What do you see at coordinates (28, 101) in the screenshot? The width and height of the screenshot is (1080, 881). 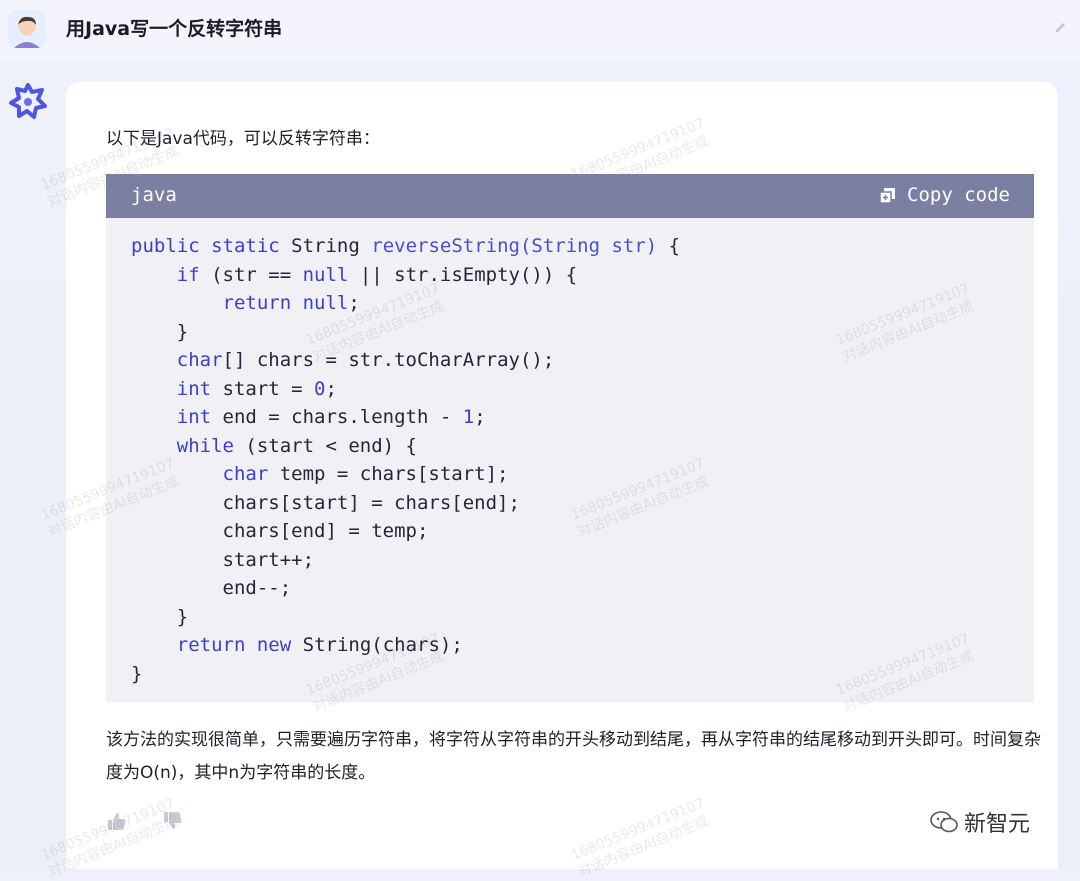 I see `bot-logo-icon` at bounding box center [28, 101].